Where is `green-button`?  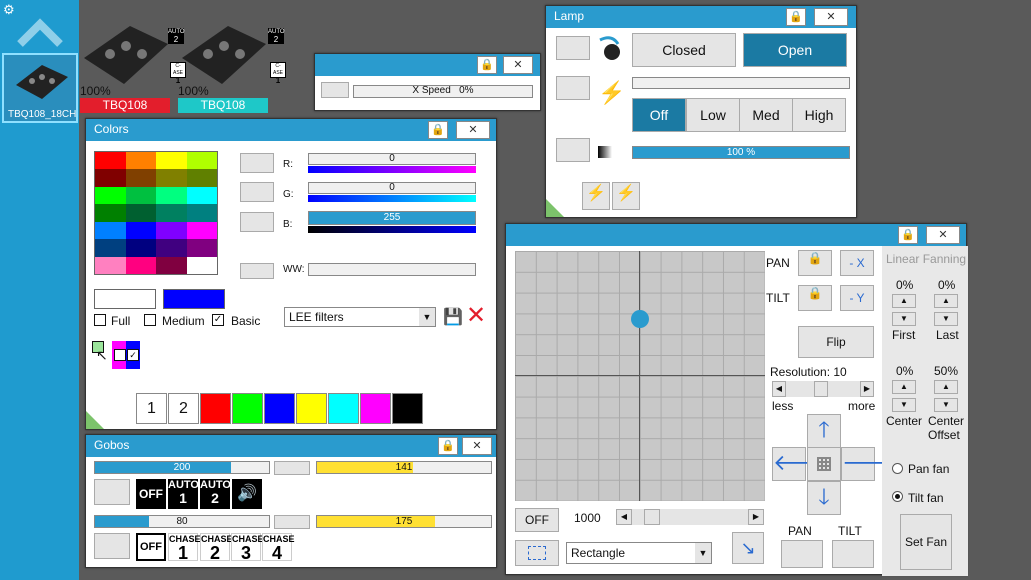
green-button is located at coordinates (257, 192).